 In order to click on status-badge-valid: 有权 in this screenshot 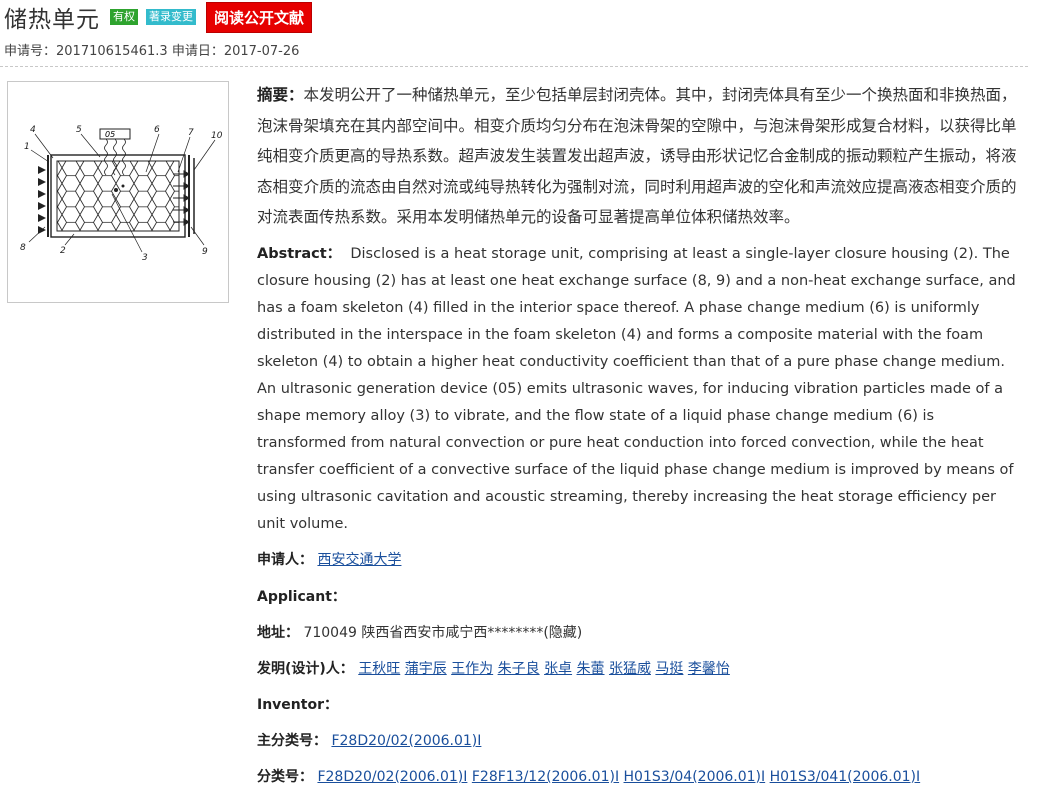, I will do `click(124, 17)`.